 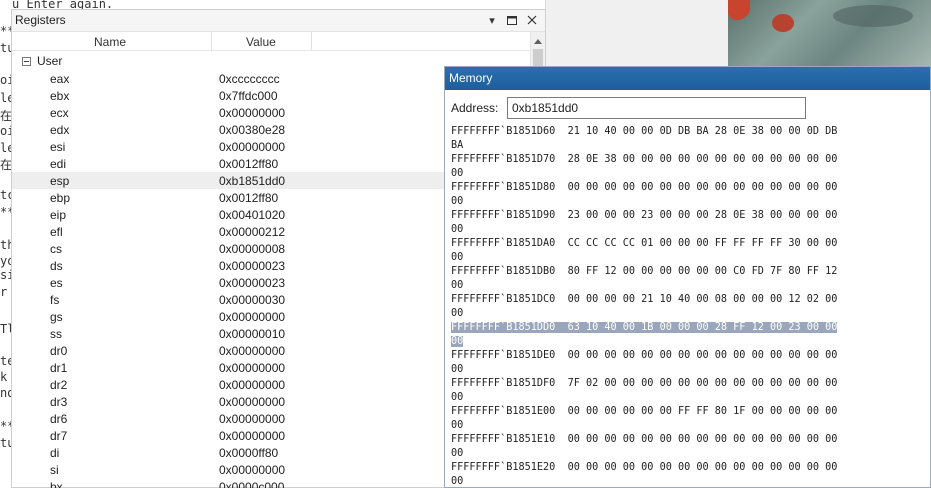 What do you see at coordinates (55, 300) in the screenshot?
I see `register-name: fs` at bounding box center [55, 300].